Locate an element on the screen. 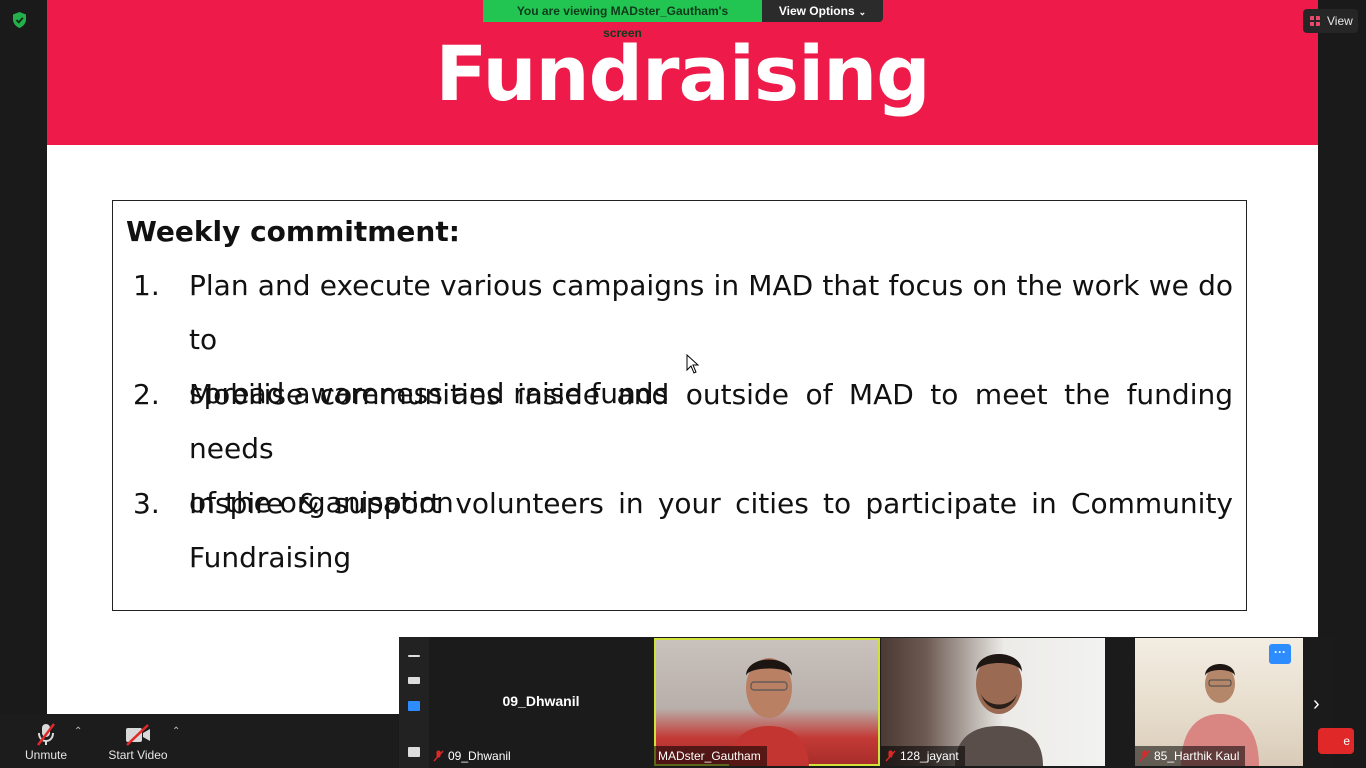 This screenshot has height=768, width=1366. video-off-icon is located at coordinates (138, 735).